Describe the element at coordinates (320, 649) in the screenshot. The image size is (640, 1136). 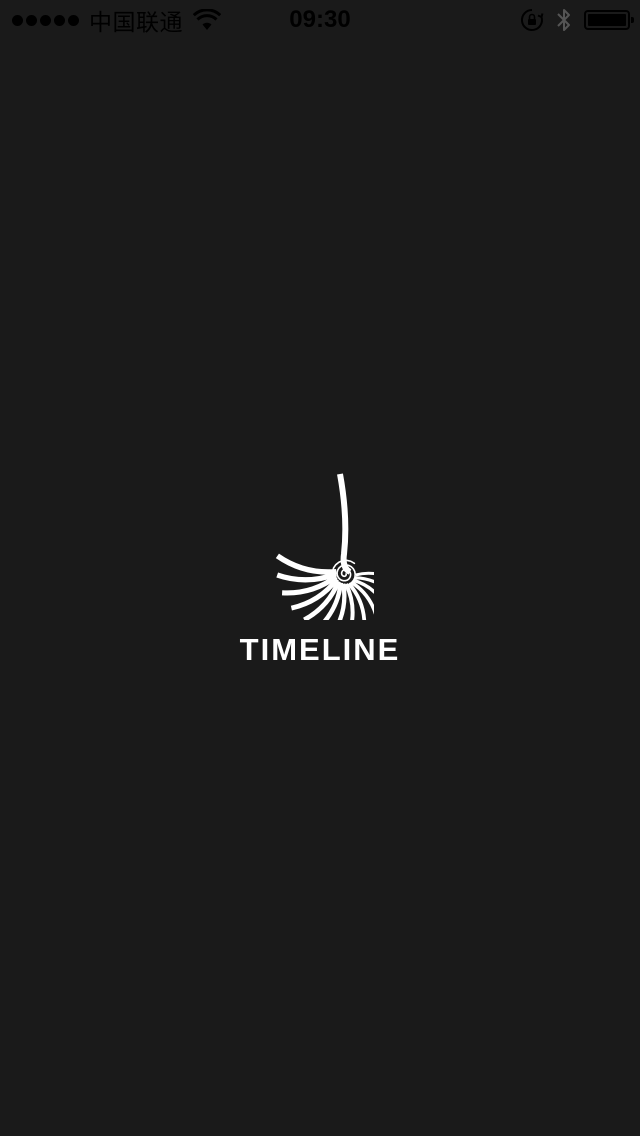
I see `brand-name: TIMELINE` at that location.